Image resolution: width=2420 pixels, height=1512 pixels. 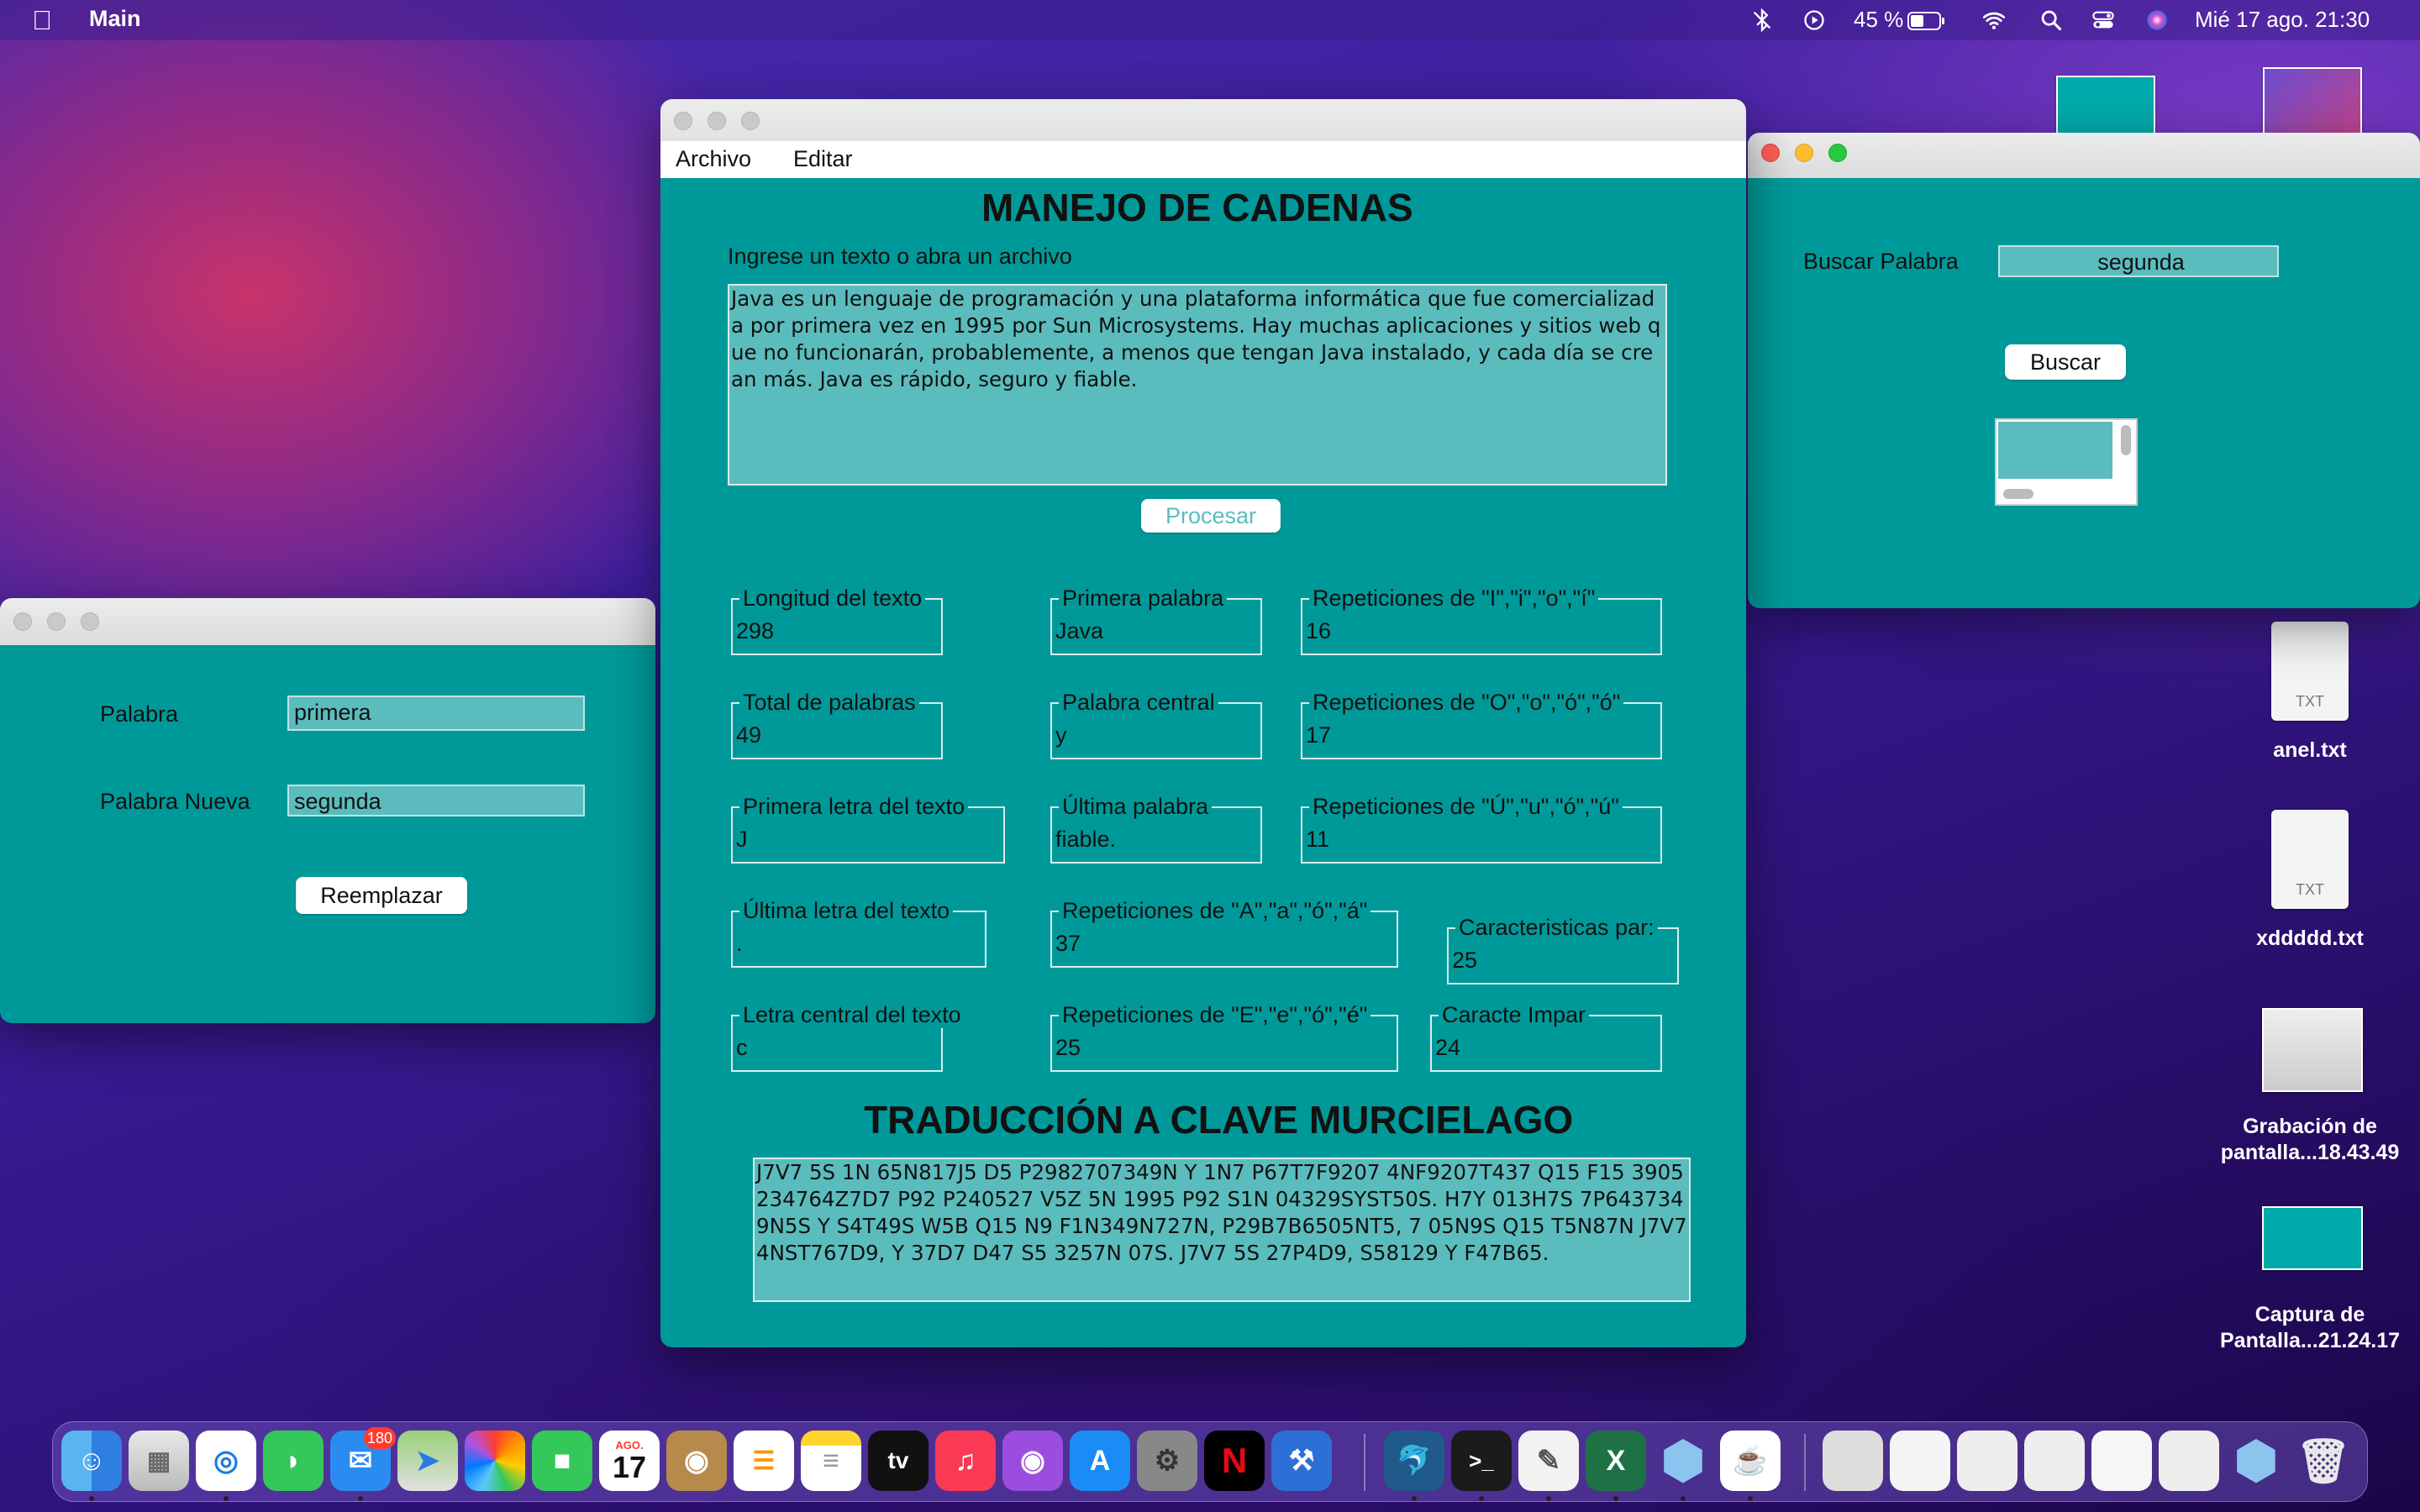 What do you see at coordinates (1224, 933) in the screenshot?
I see `stat-a-repetitions: Repeticiones de "A","a","ó","á" 37` at bounding box center [1224, 933].